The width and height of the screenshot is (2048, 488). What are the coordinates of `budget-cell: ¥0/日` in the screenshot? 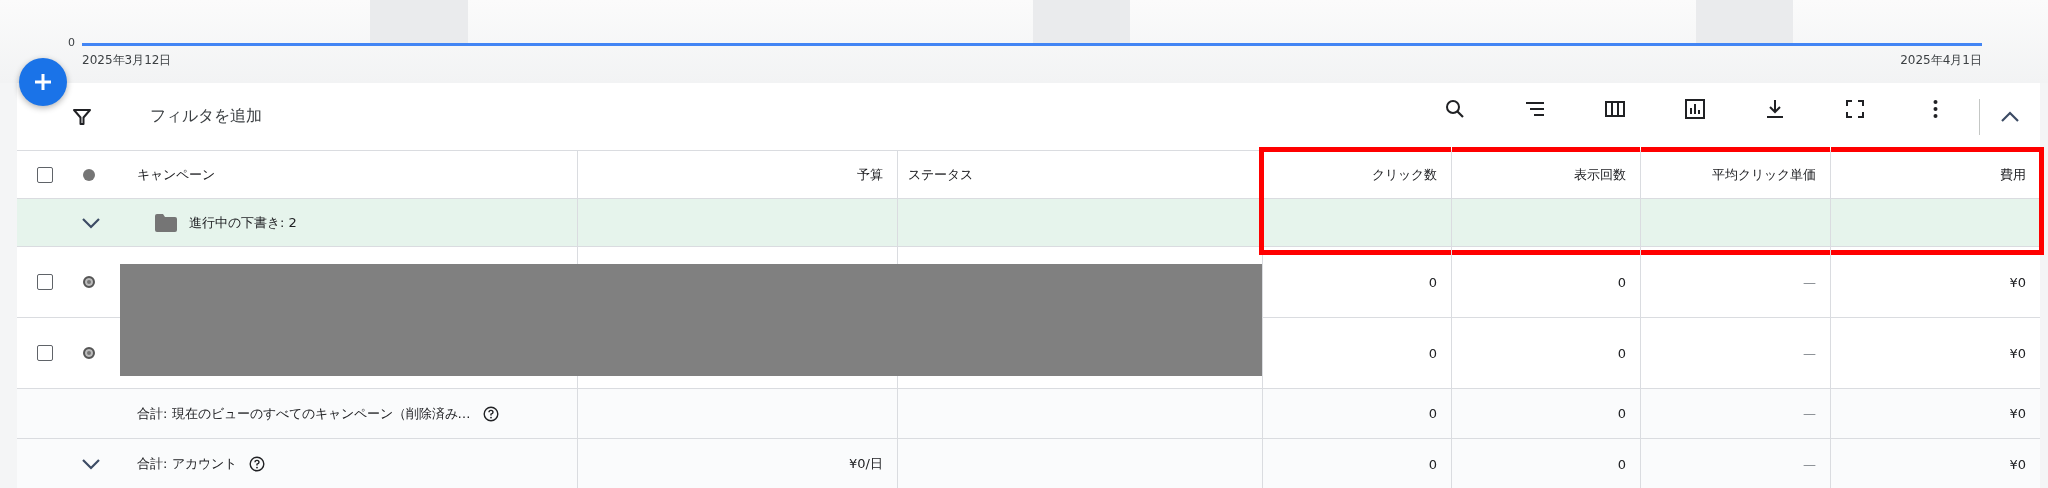 It's located at (866, 464).